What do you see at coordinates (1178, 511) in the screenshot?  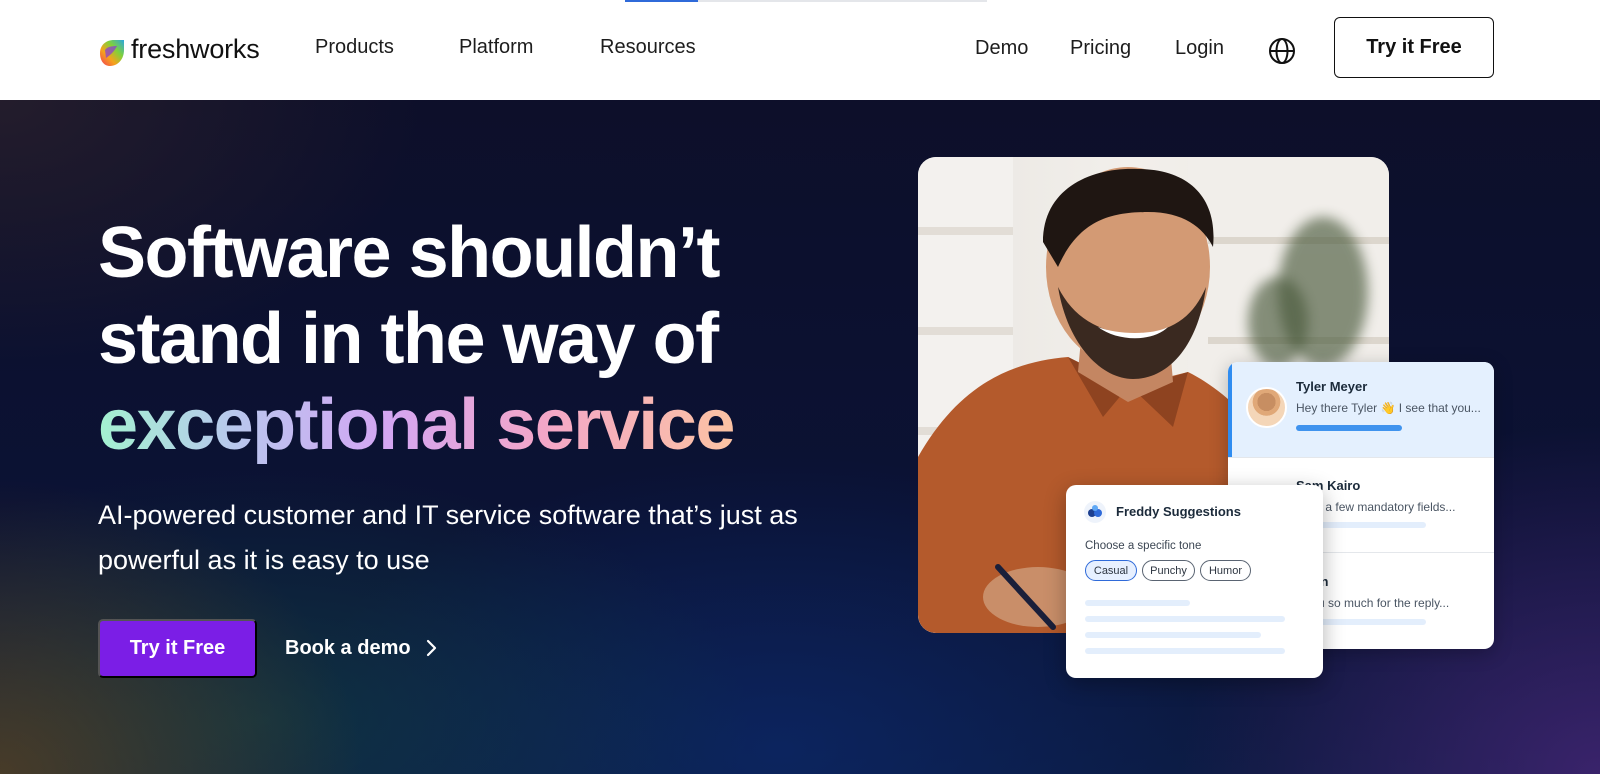 I see `freddy-title: Freddy Suggestions` at bounding box center [1178, 511].